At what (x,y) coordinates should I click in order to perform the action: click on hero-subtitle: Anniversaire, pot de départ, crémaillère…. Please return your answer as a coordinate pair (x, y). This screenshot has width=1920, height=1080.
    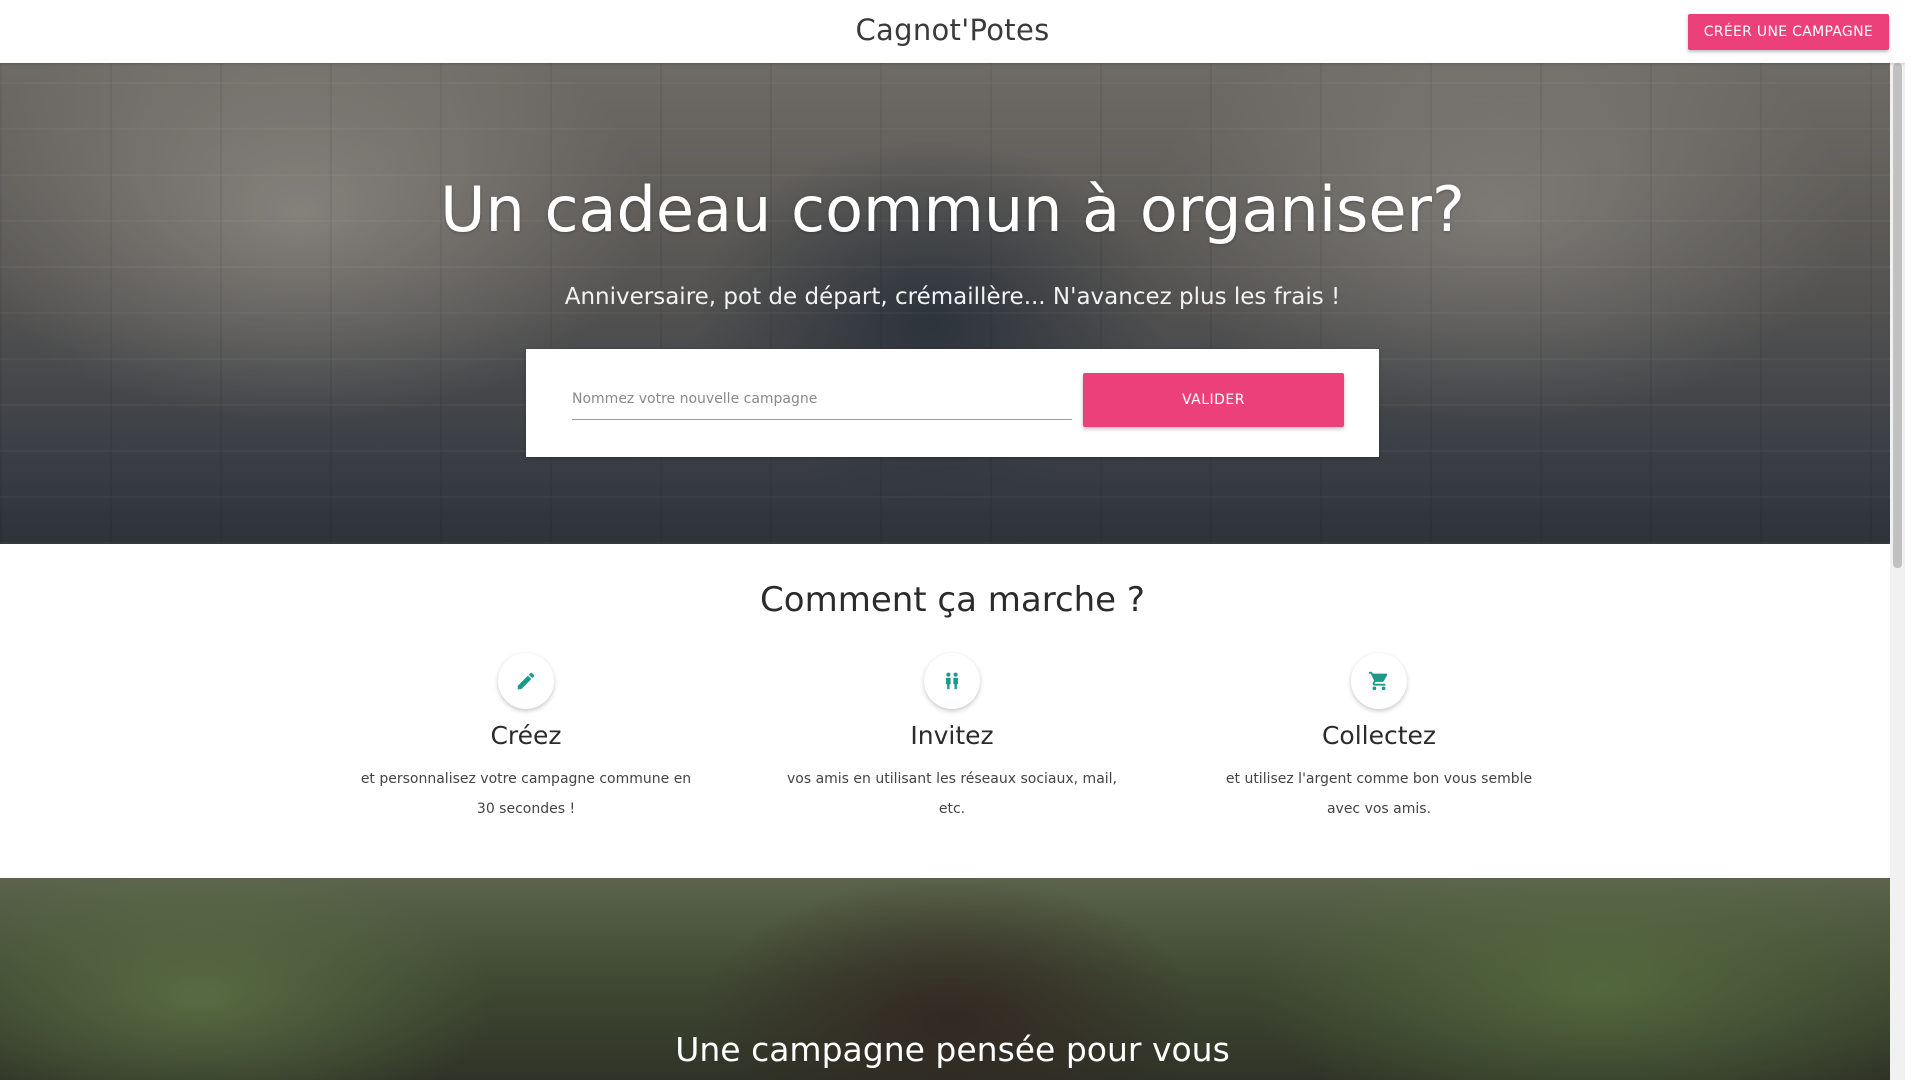
    Looking at the image, I should click on (952, 297).